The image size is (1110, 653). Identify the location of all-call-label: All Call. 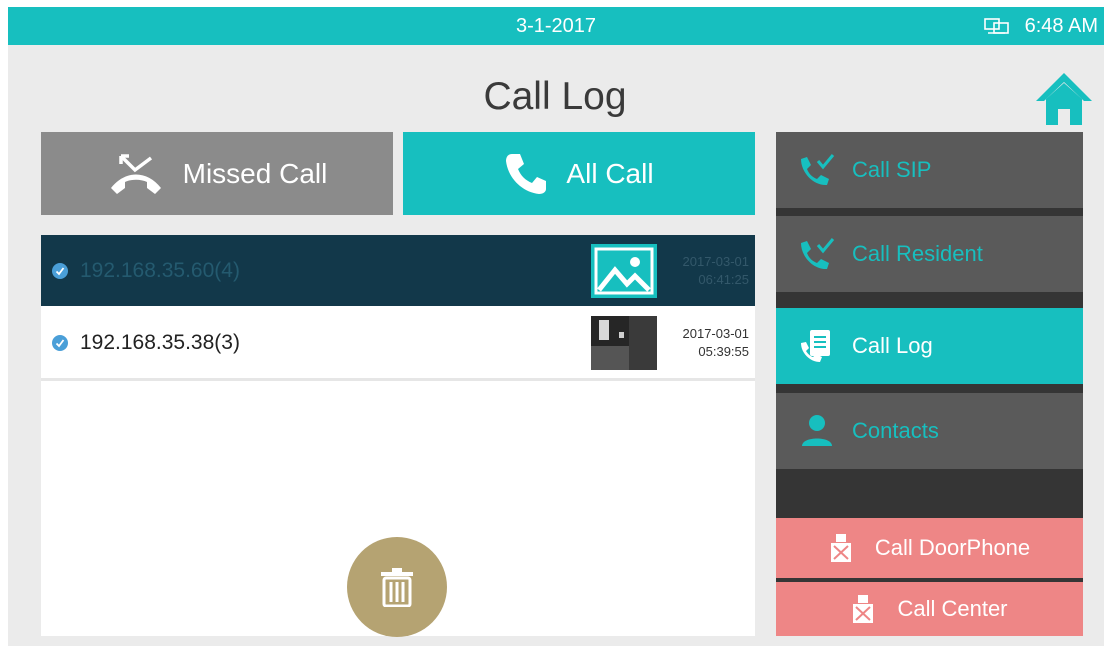
(610, 173).